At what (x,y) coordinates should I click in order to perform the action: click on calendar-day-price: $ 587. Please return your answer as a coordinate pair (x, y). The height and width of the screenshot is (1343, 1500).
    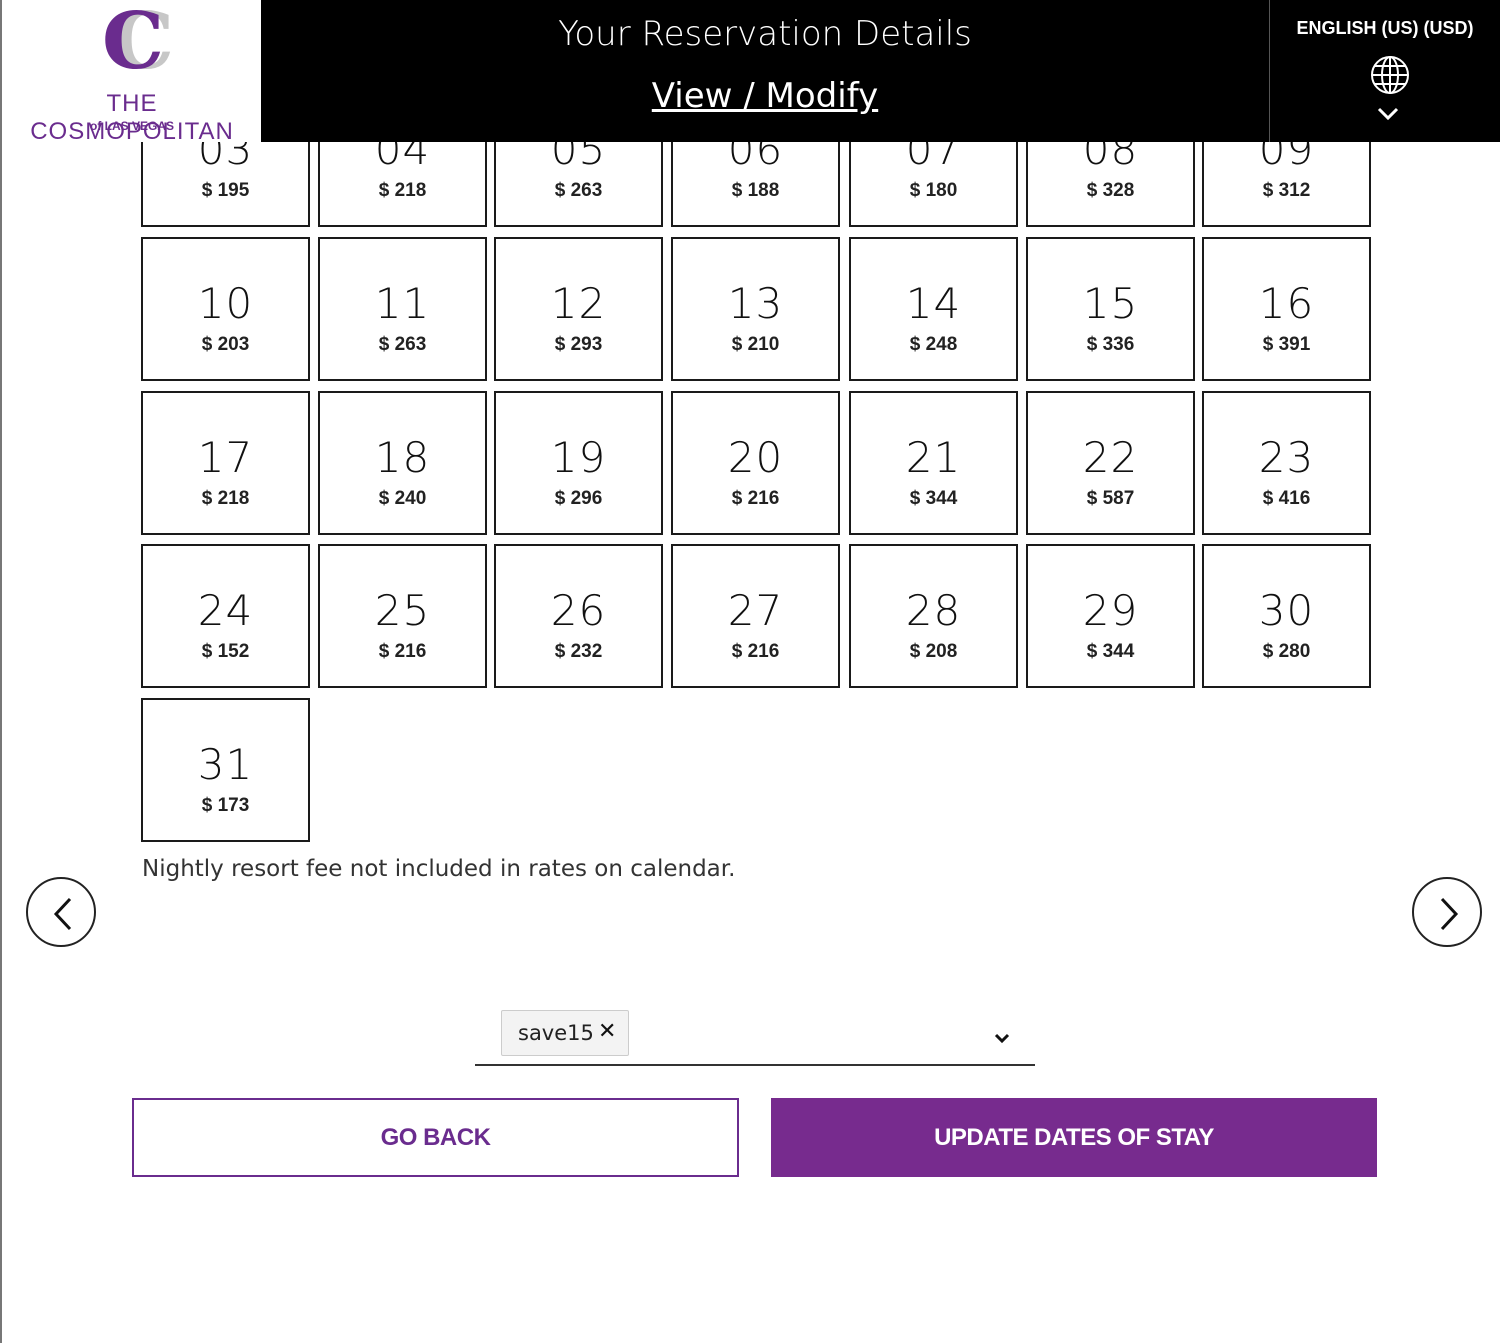
    Looking at the image, I should click on (1110, 498).